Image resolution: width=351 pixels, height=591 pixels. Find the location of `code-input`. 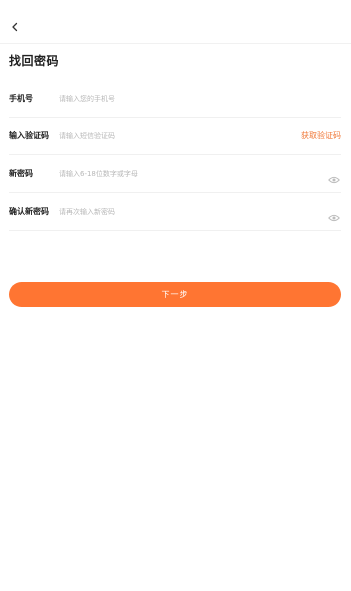

code-input is located at coordinates (174, 136).